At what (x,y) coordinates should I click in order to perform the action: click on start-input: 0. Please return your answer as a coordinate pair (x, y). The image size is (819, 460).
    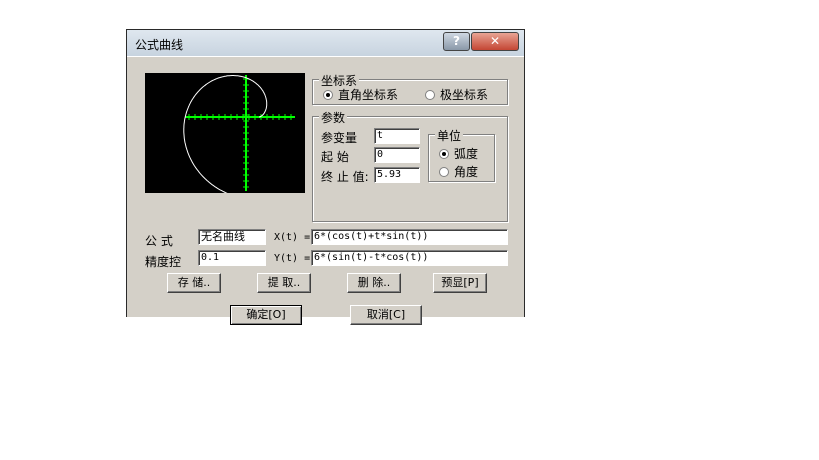
    Looking at the image, I should click on (397, 155).